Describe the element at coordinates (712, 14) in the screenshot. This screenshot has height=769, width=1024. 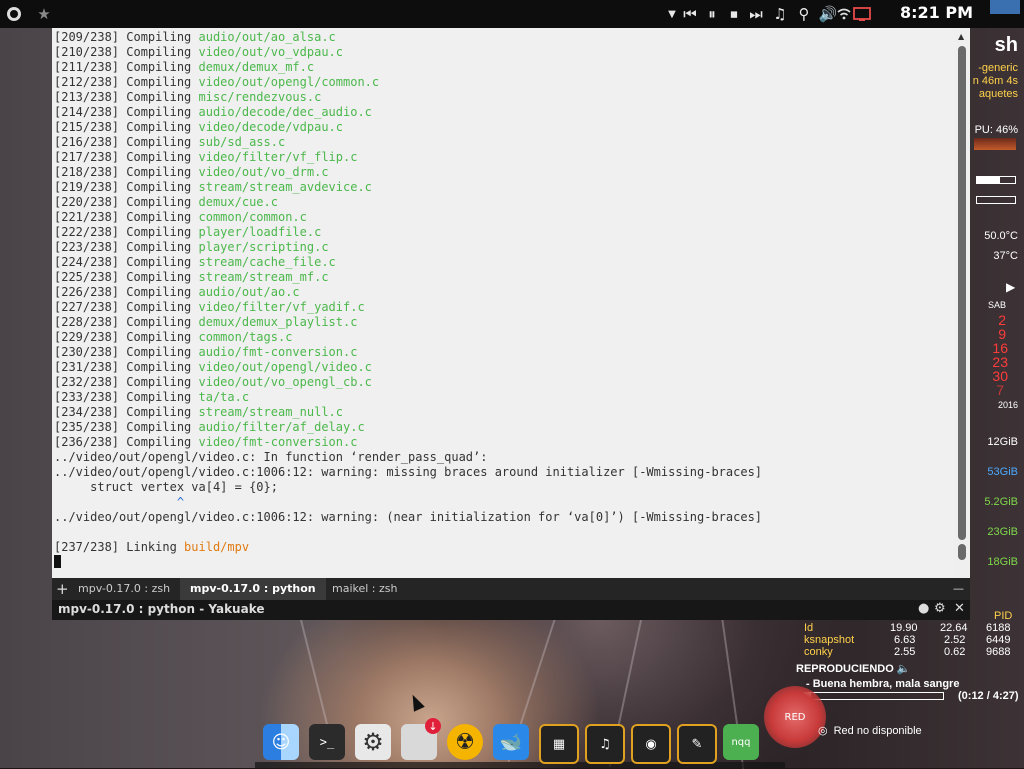
I see `pause-icon: ⏸` at that location.